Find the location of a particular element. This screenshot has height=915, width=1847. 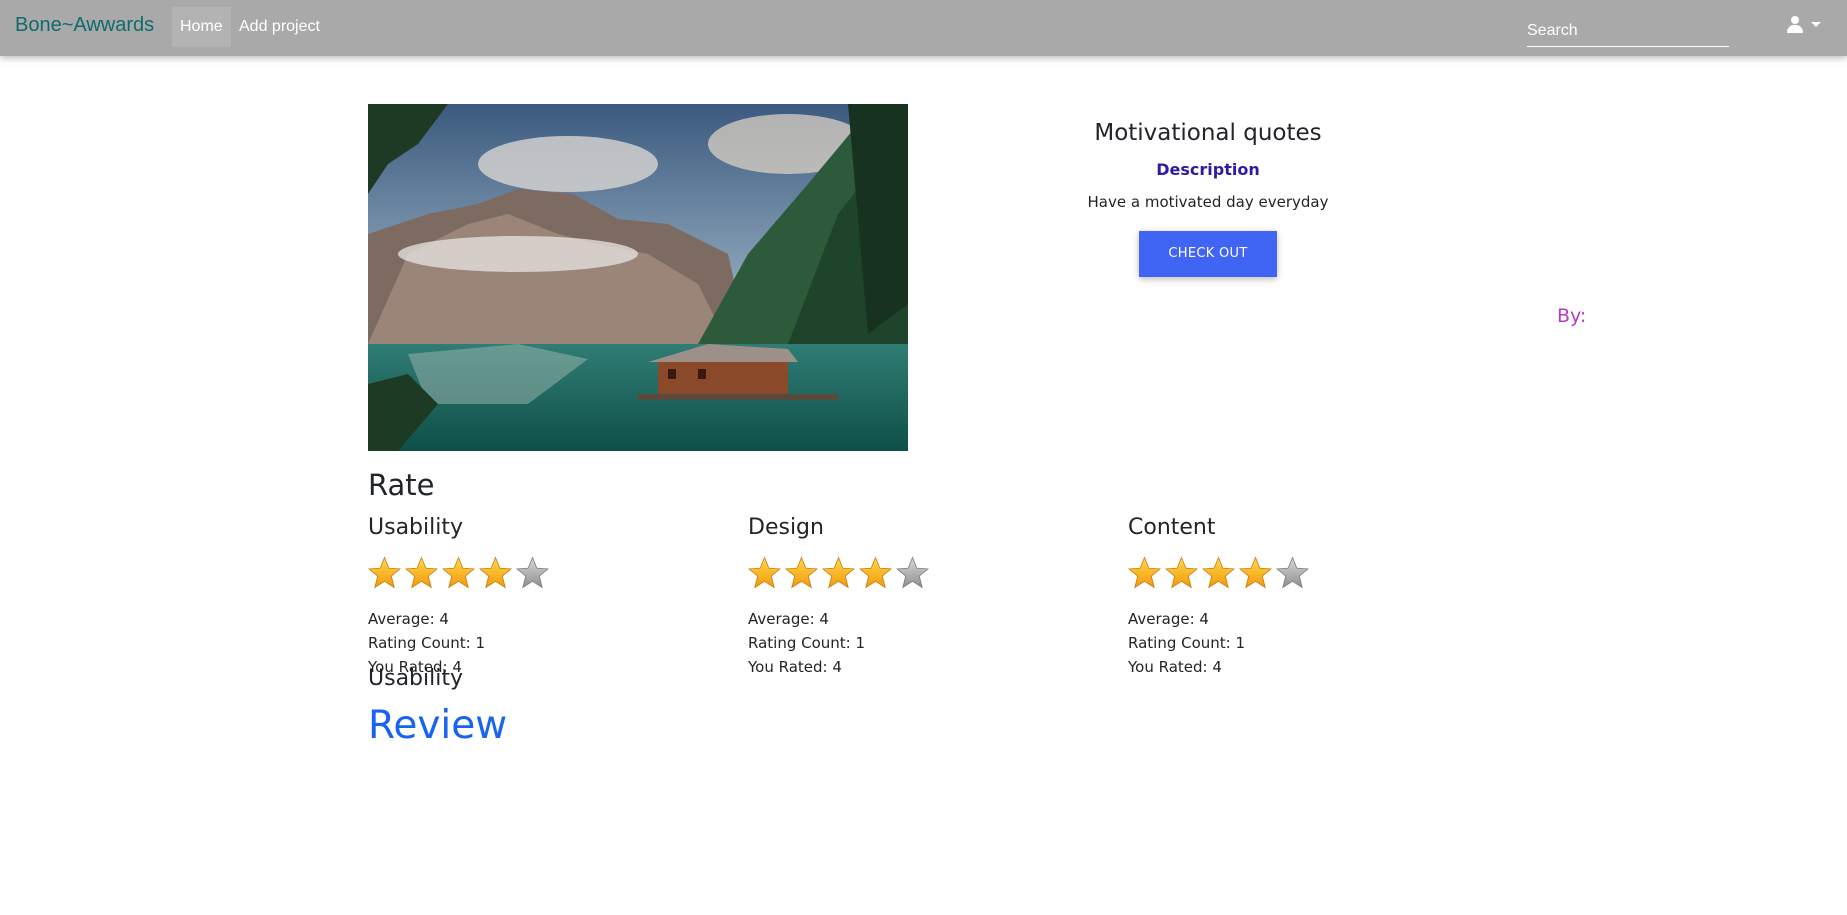

description-label: Description is located at coordinates (1208, 169).